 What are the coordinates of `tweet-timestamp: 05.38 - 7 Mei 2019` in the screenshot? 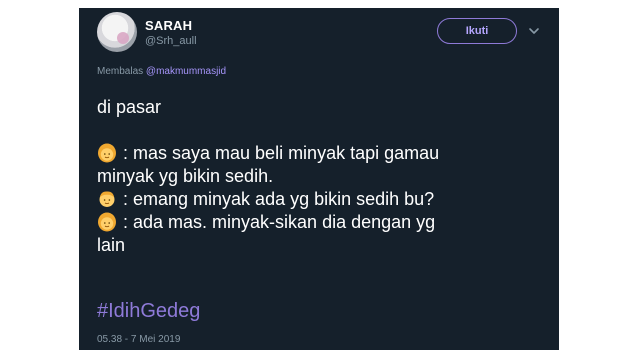 It's located at (138, 339).